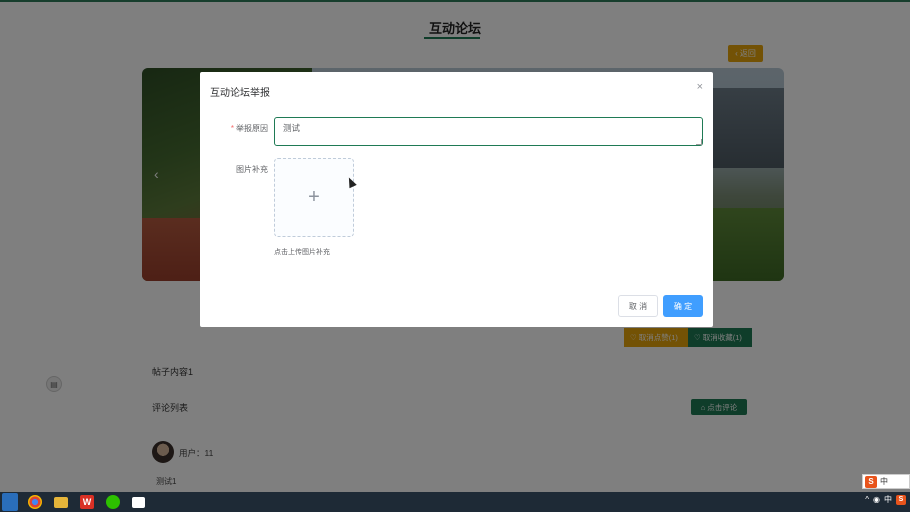 The width and height of the screenshot is (910, 512). I want to click on wps-icon: W, so click(87, 502).